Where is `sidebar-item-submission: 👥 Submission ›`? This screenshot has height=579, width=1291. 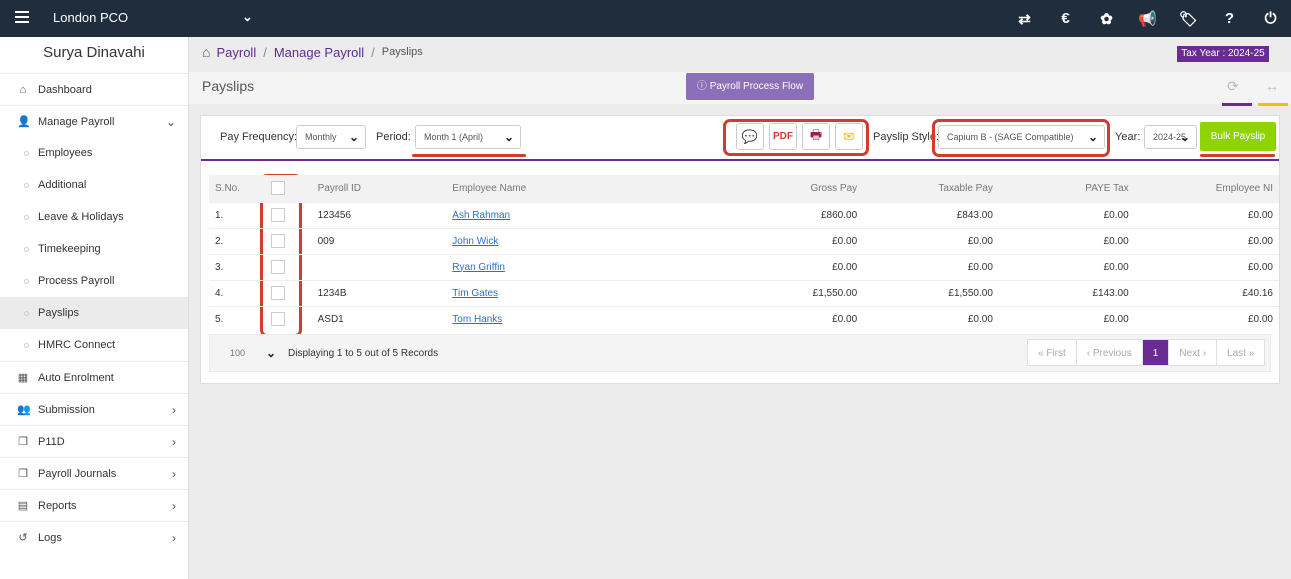
sidebar-item-submission: 👥 Submission › is located at coordinates (94, 409).